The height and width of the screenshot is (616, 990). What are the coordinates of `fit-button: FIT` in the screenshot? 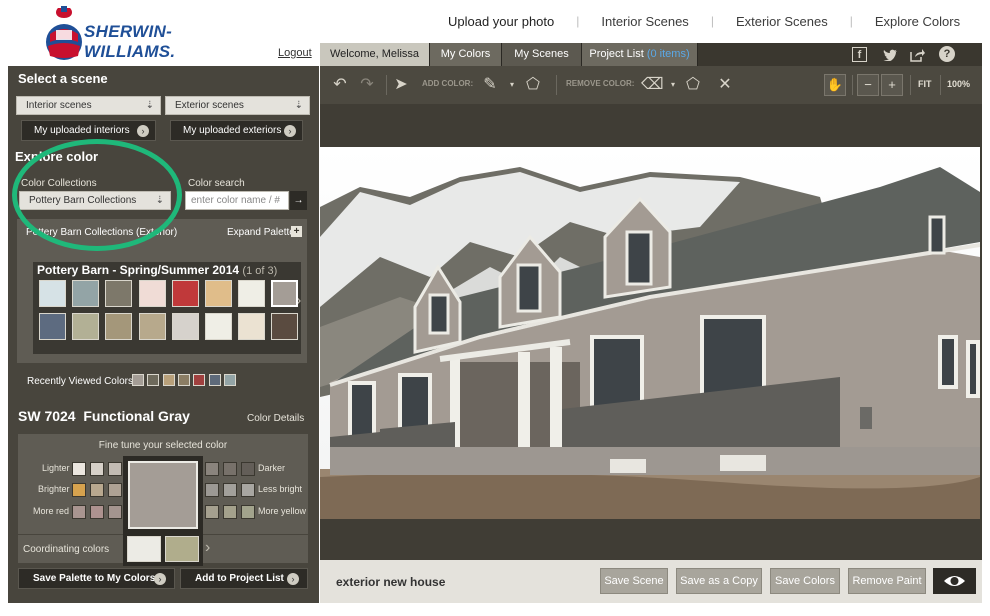 It's located at (925, 84).